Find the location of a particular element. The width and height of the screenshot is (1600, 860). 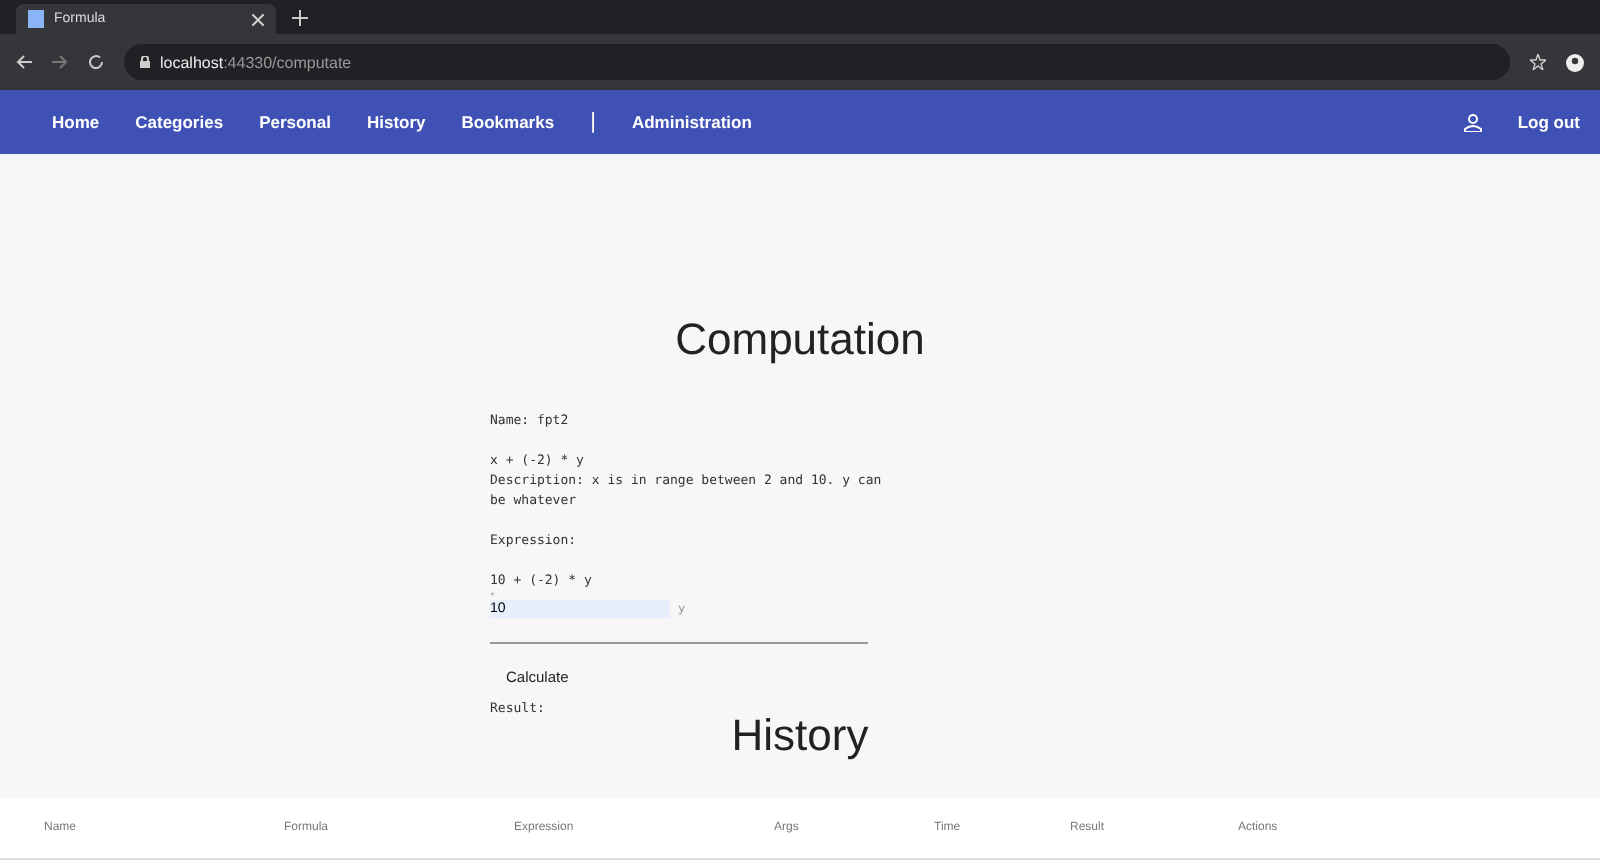

url-text: localhost:44330/computate is located at coordinates (256, 62).